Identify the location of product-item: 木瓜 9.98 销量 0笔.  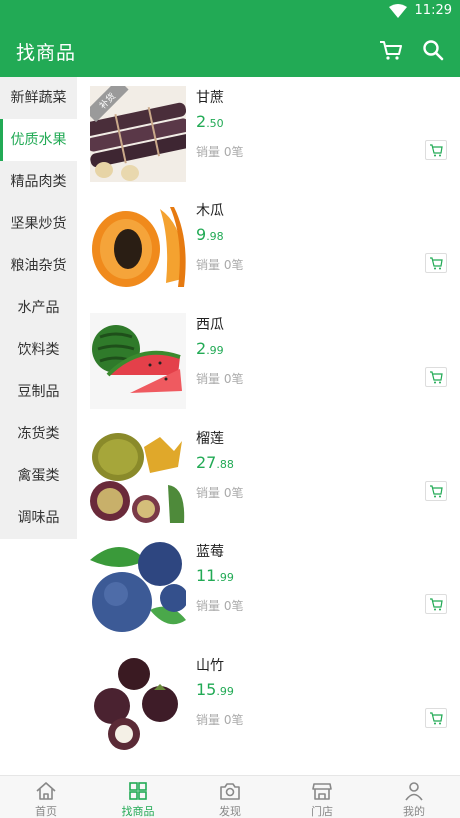
(268, 246).